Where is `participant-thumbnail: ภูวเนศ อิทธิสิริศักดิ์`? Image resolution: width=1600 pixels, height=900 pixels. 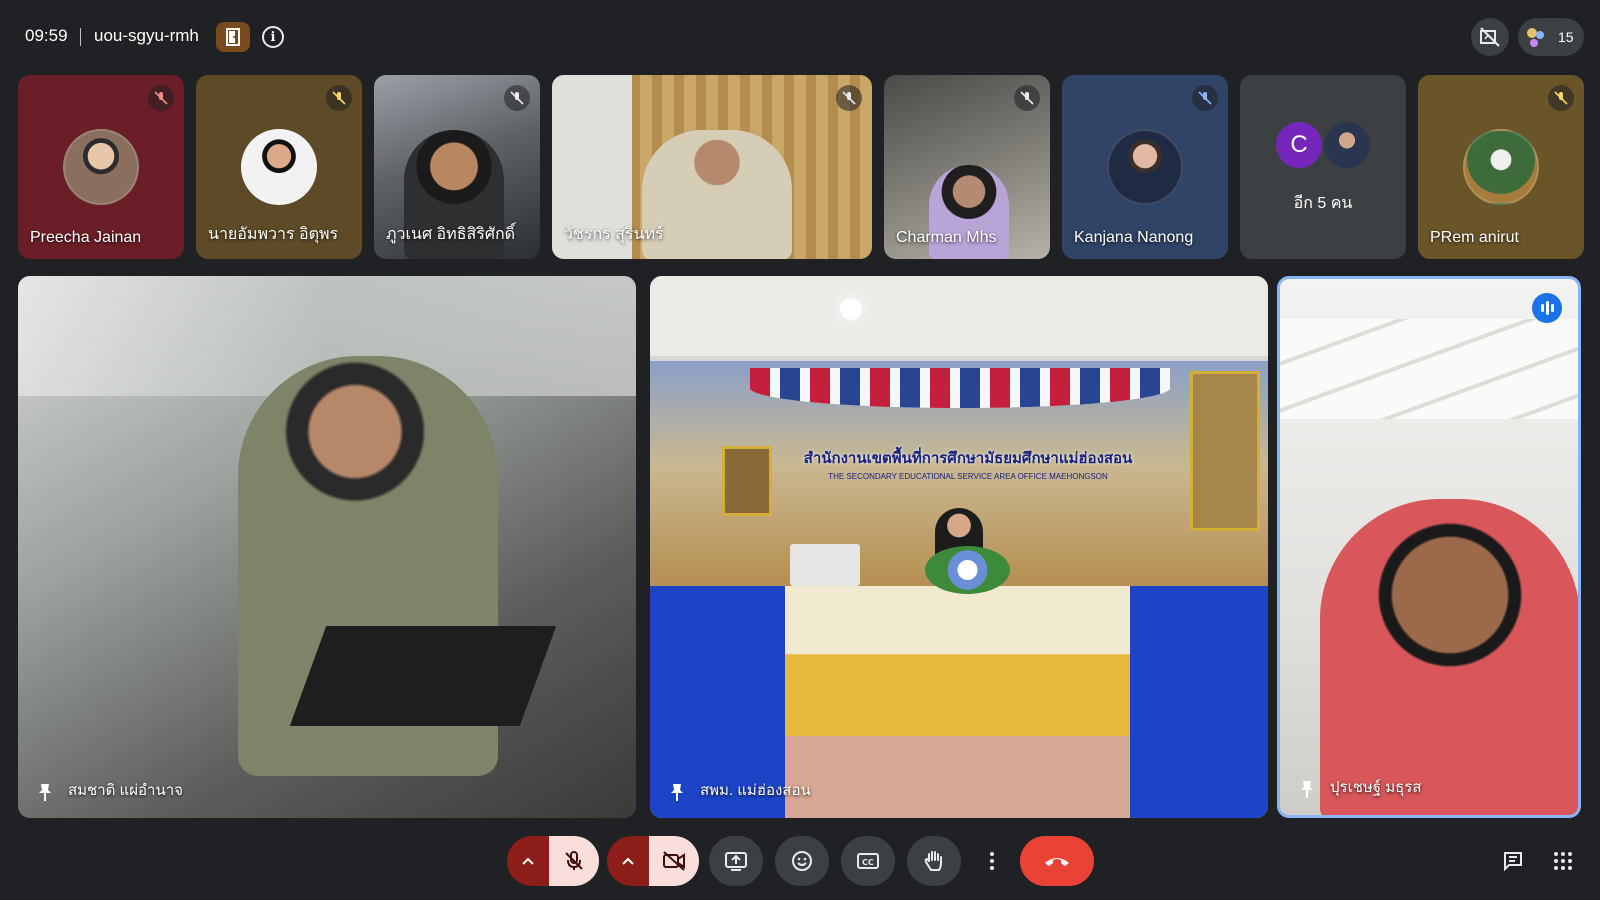 participant-thumbnail: ภูวเนศ อิทธิสิริศักดิ์ is located at coordinates (457, 167).